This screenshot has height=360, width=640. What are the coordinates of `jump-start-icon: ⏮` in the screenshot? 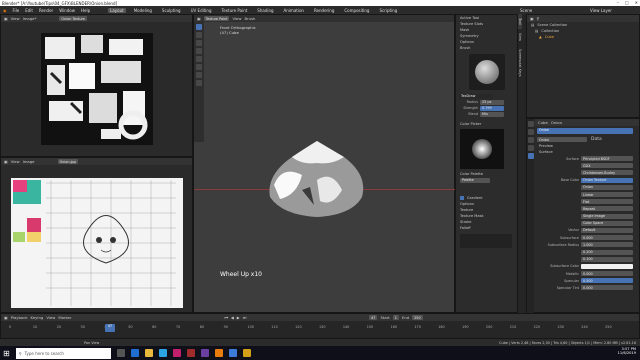 It's located at (225, 317).